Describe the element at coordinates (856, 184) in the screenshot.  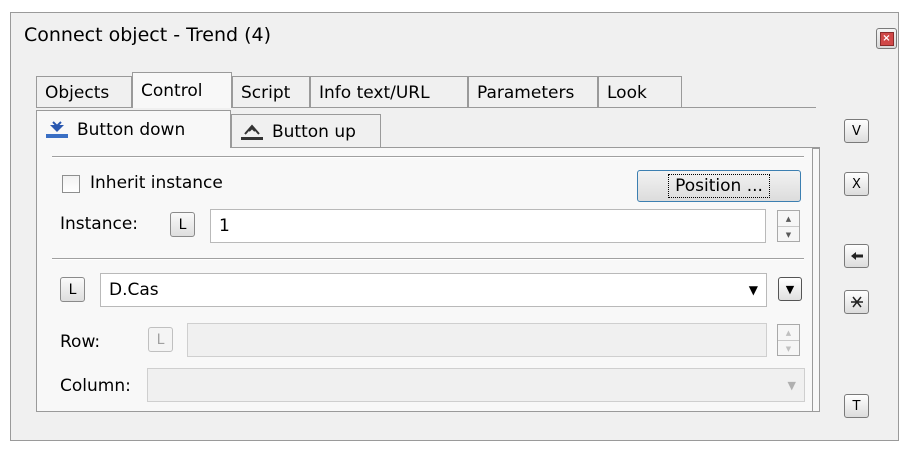
I see `cancel-button: X` at that location.